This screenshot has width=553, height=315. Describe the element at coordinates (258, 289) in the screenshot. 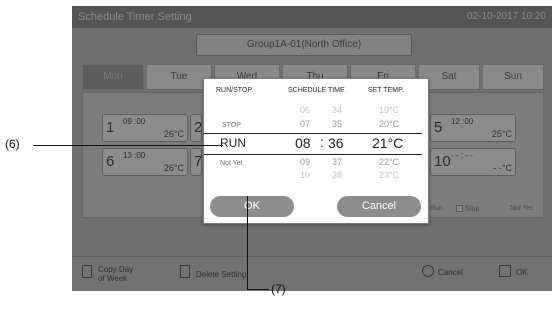

I see `callout-7-leader-horizontal` at that location.